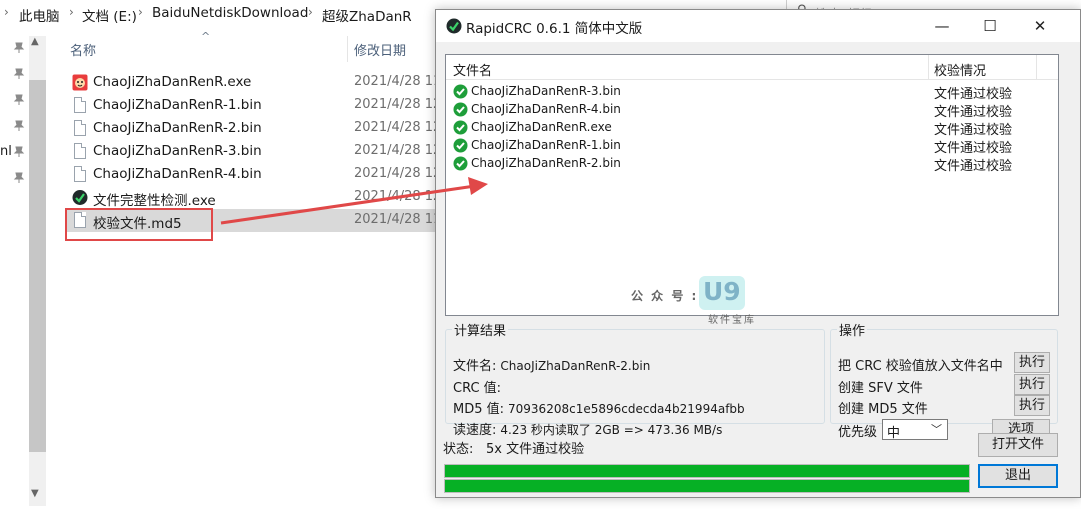 The width and height of the screenshot is (1081, 509). What do you see at coordinates (80, 82) in the screenshot?
I see `app-exe-icon` at bounding box center [80, 82].